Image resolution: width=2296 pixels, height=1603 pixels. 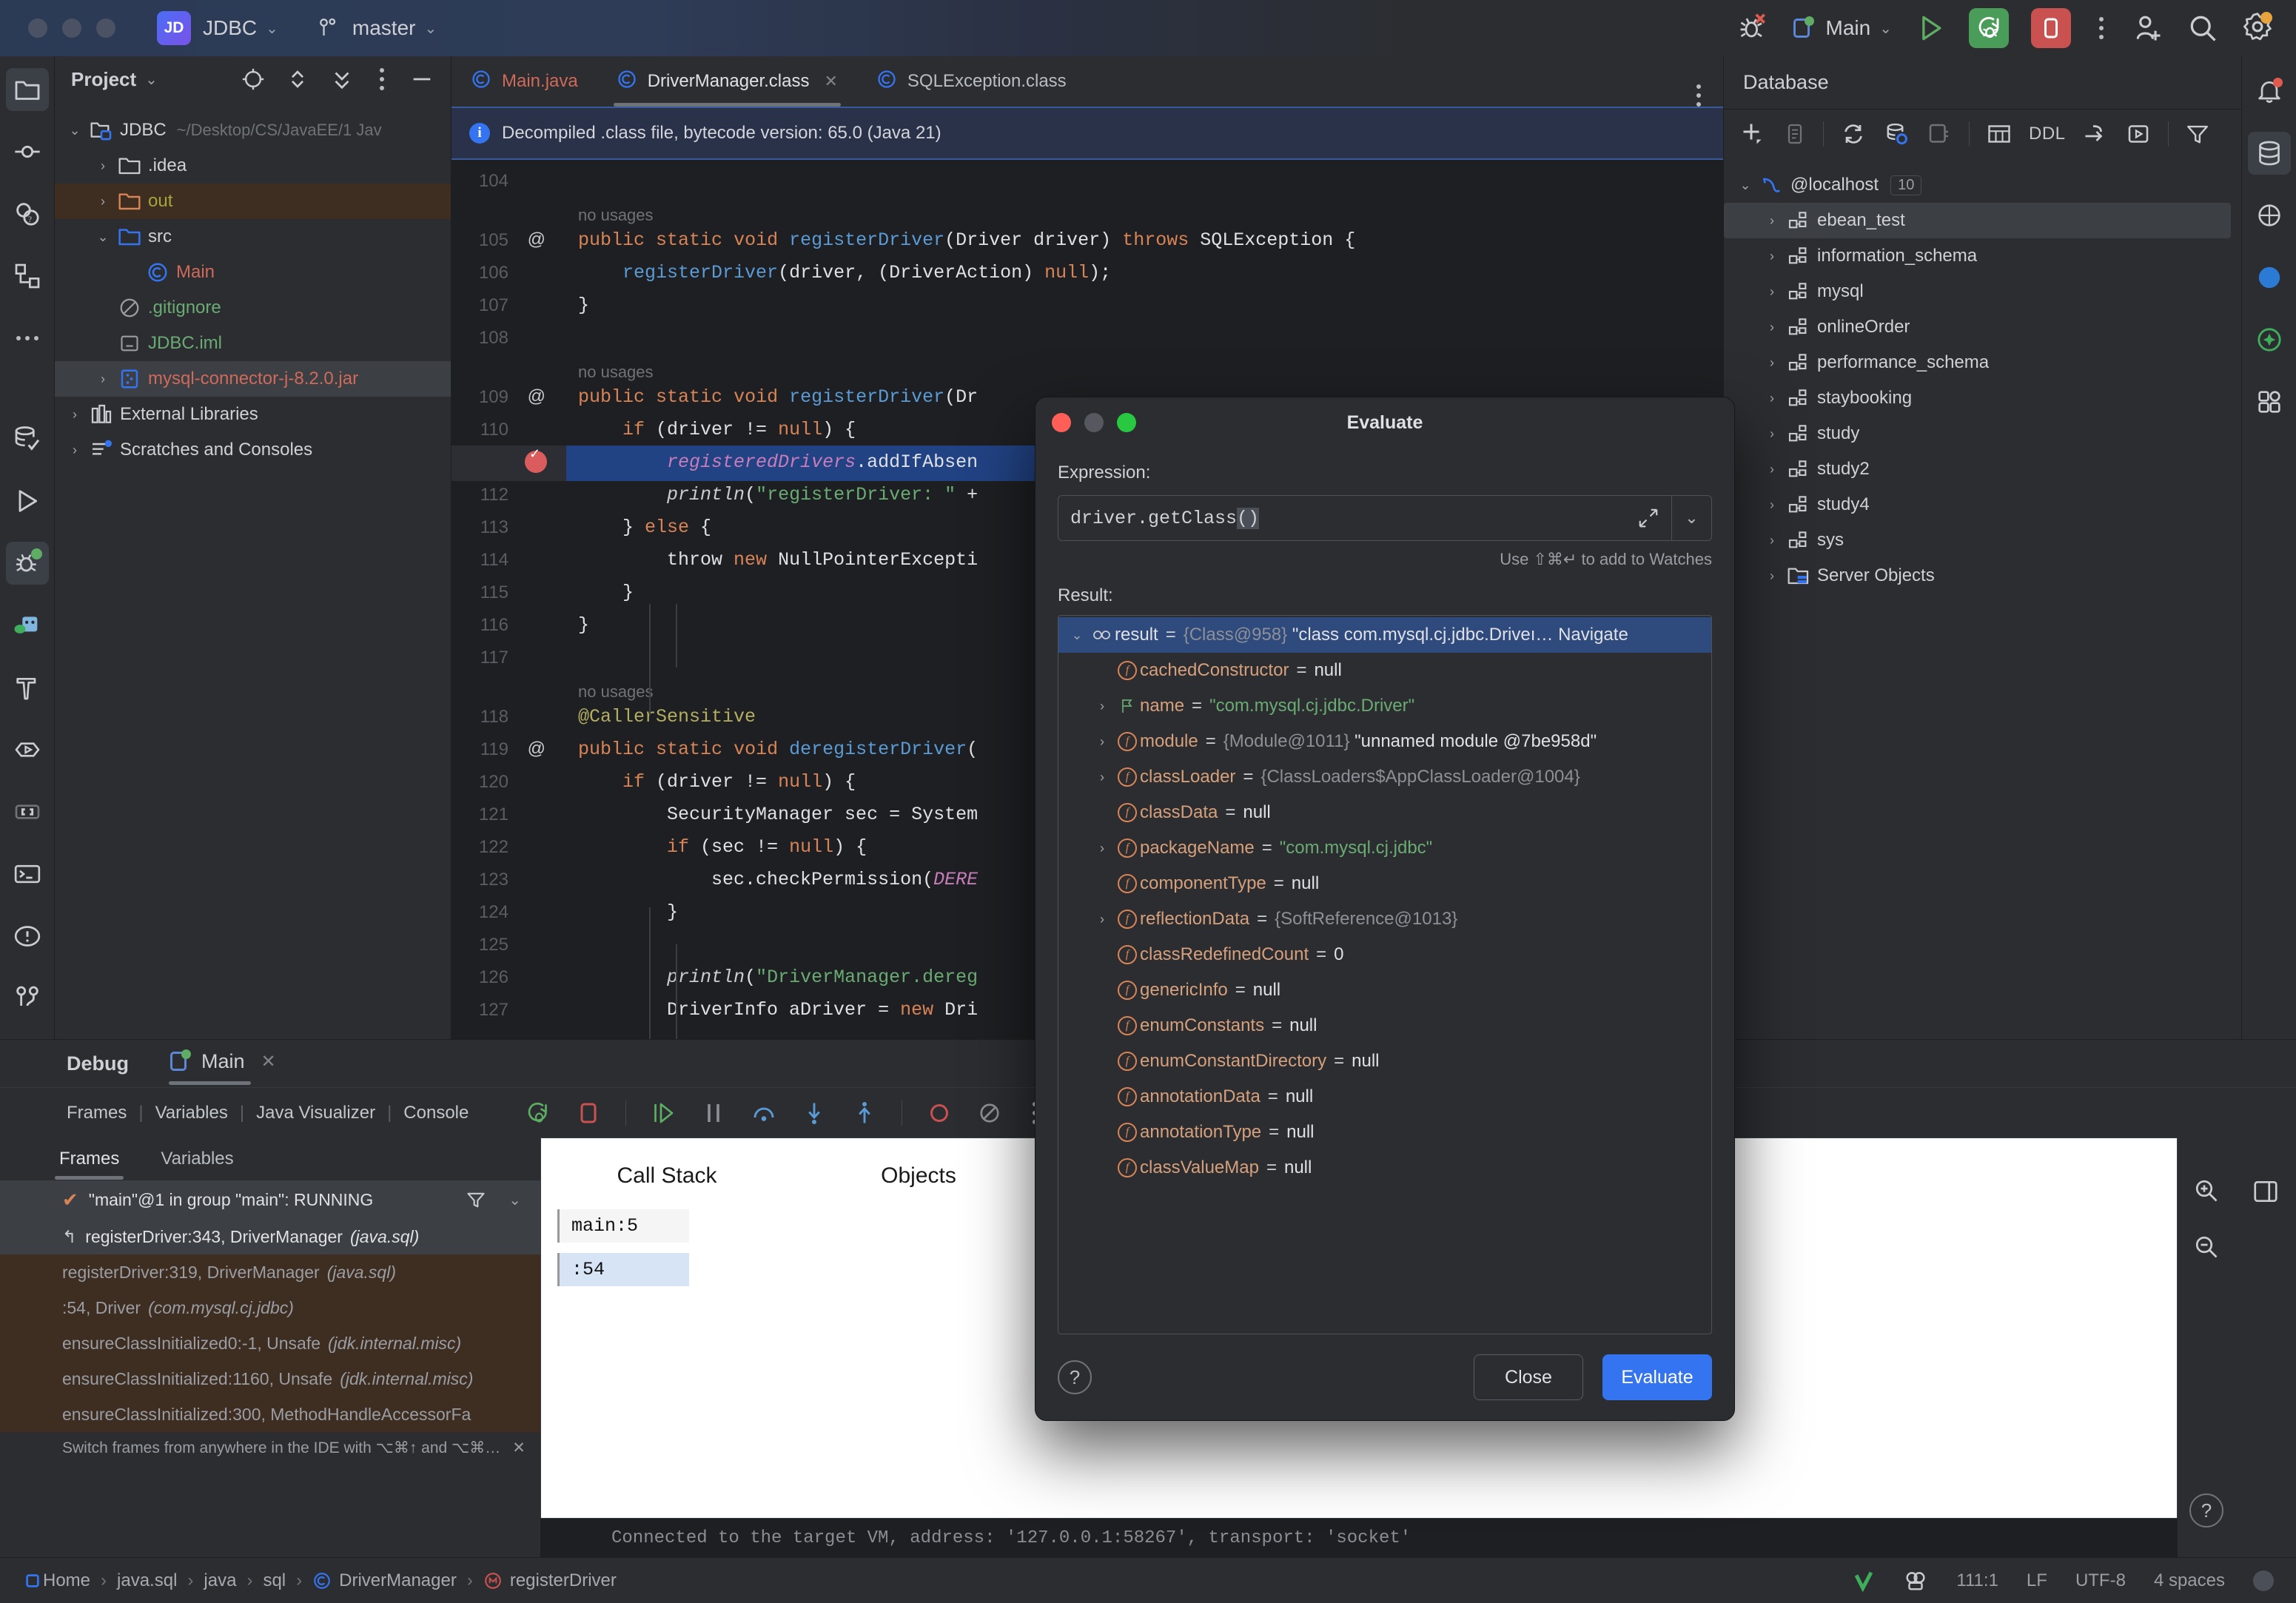 I want to click on problems-tool-button, so click(x=28, y=936).